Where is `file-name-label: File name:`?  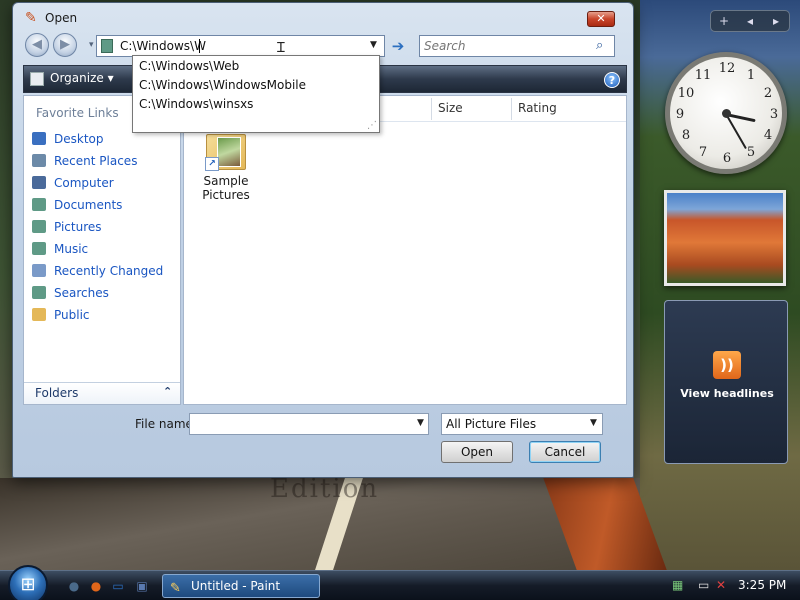 file-name-label: File name: is located at coordinates (166, 424).